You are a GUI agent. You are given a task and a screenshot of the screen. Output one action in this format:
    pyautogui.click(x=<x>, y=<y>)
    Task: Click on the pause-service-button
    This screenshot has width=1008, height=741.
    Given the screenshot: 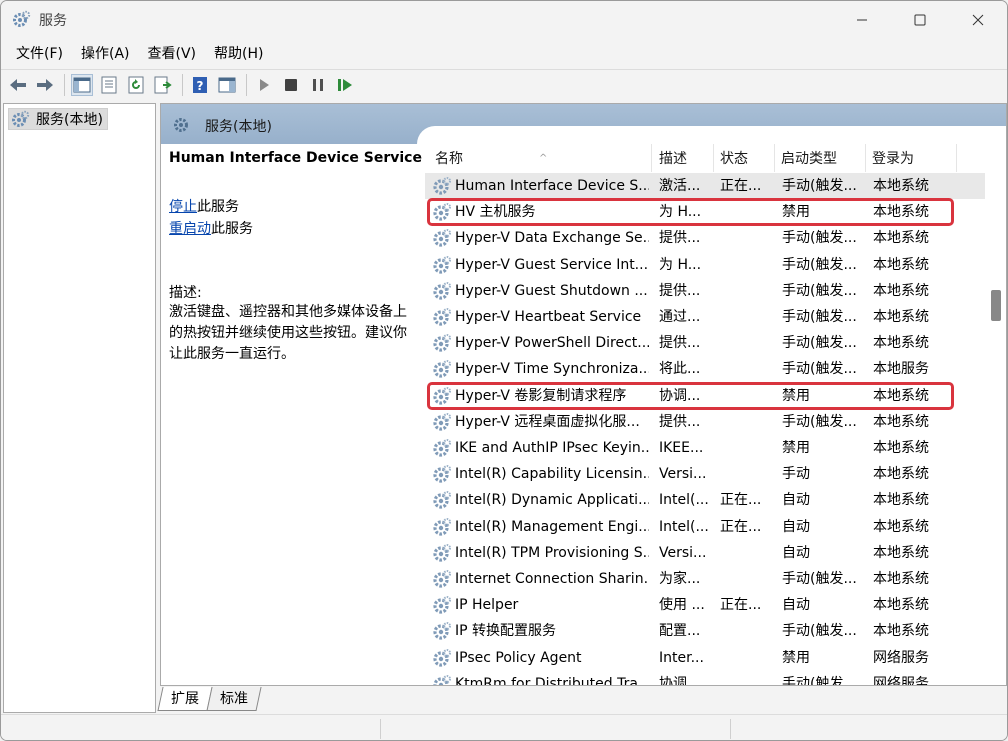 What is the action you would take?
    pyautogui.click(x=318, y=85)
    